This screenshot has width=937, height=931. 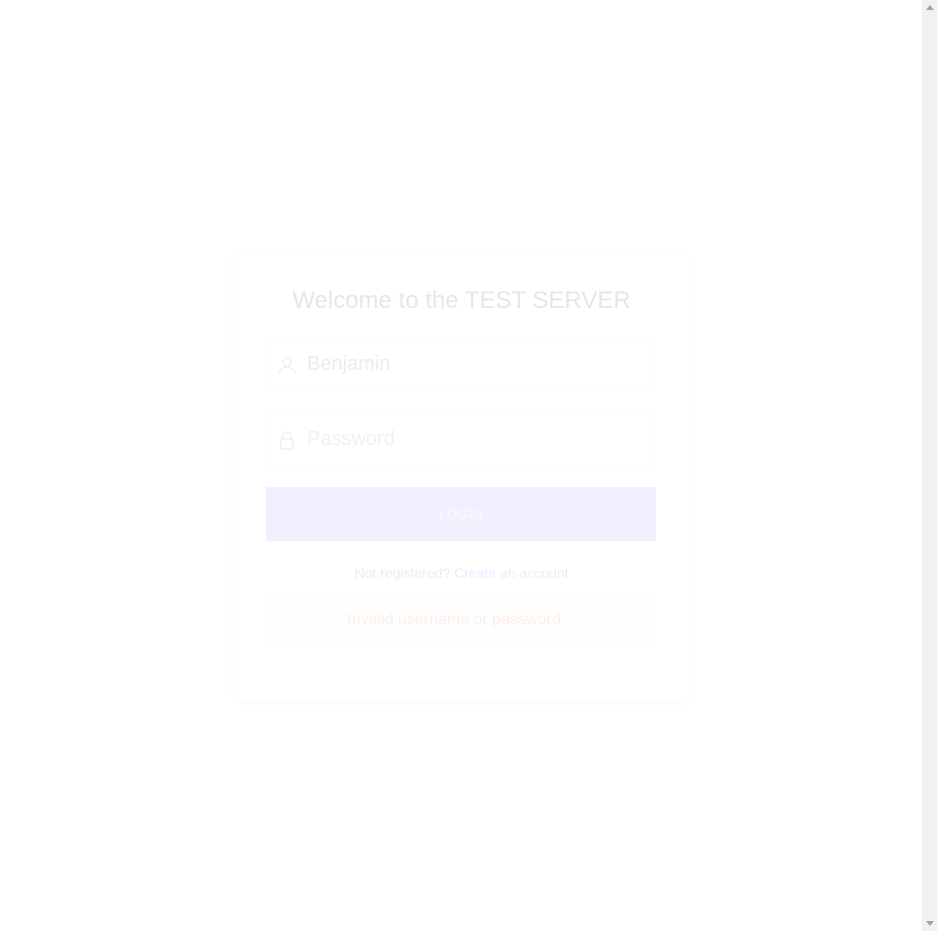 I want to click on login-button: LOGIN, so click(x=461, y=514).